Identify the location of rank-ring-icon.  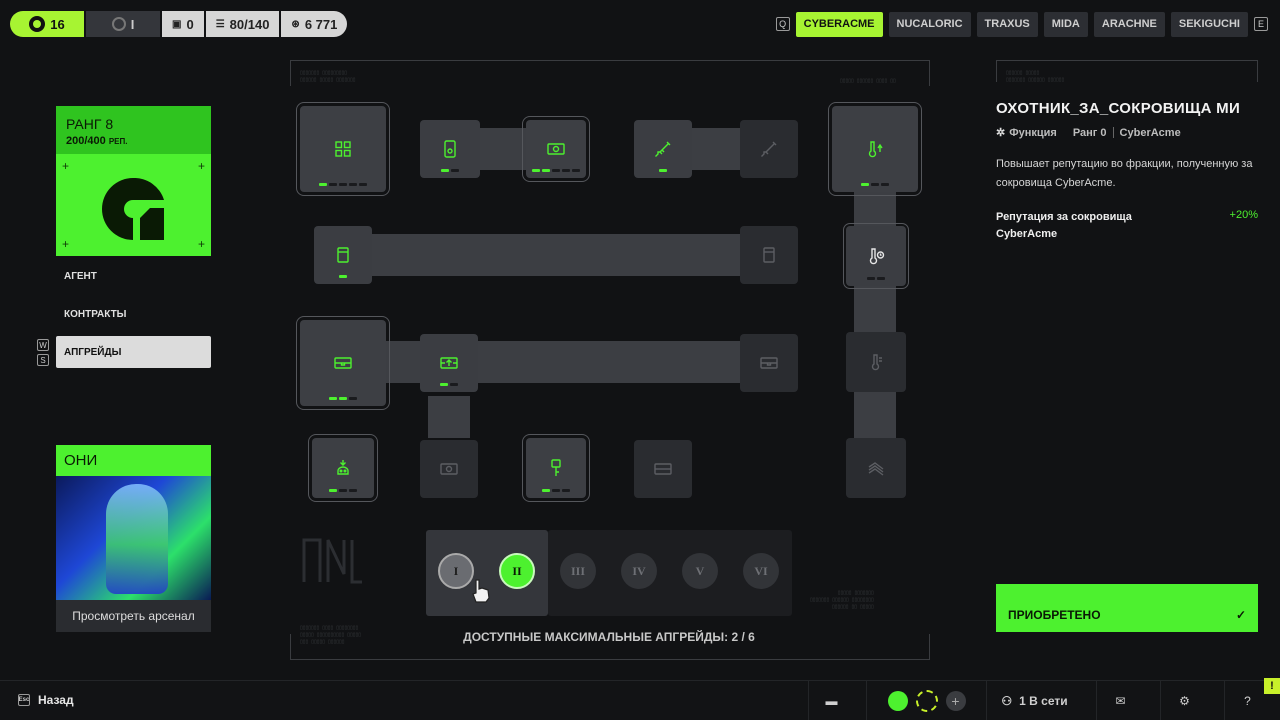
(118, 24).